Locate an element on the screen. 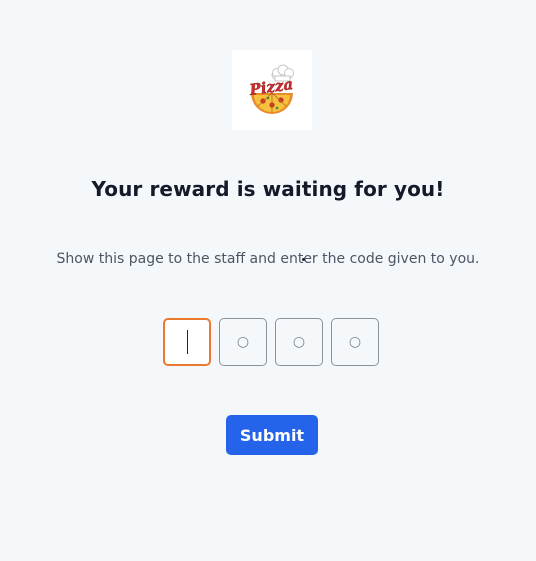 This screenshot has width=536, height=561. submit-button: Submit is located at coordinates (272, 435).